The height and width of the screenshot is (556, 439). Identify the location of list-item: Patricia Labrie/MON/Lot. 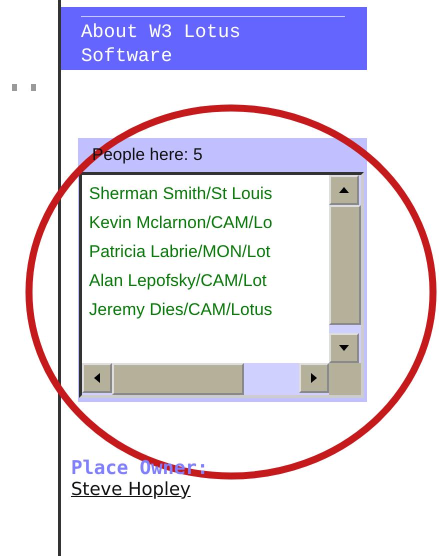
(209, 251).